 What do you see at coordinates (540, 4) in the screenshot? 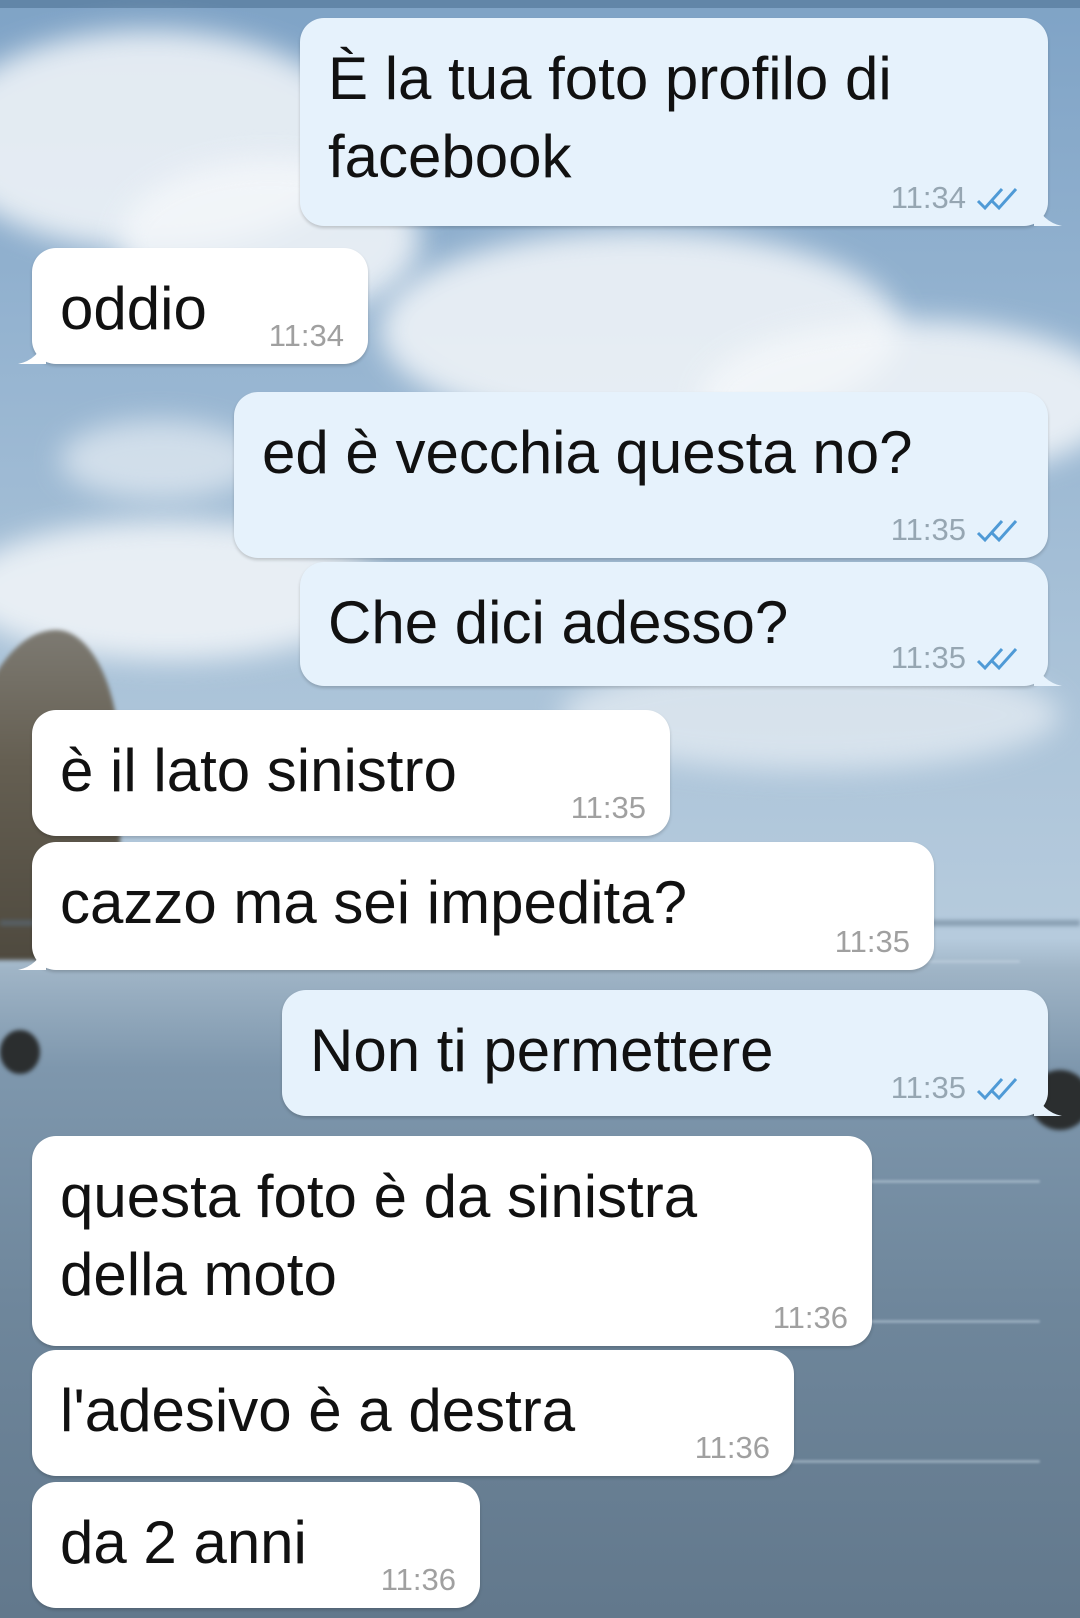
I see `top-edge` at bounding box center [540, 4].